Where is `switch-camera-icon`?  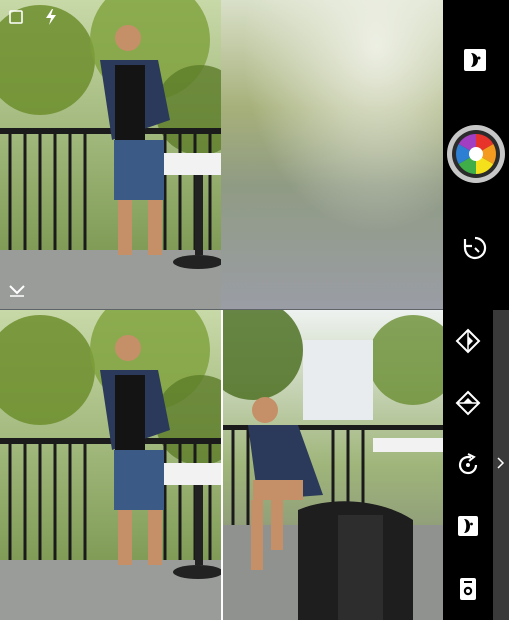 switch-camera-icon is located at coordinates (468, 589).